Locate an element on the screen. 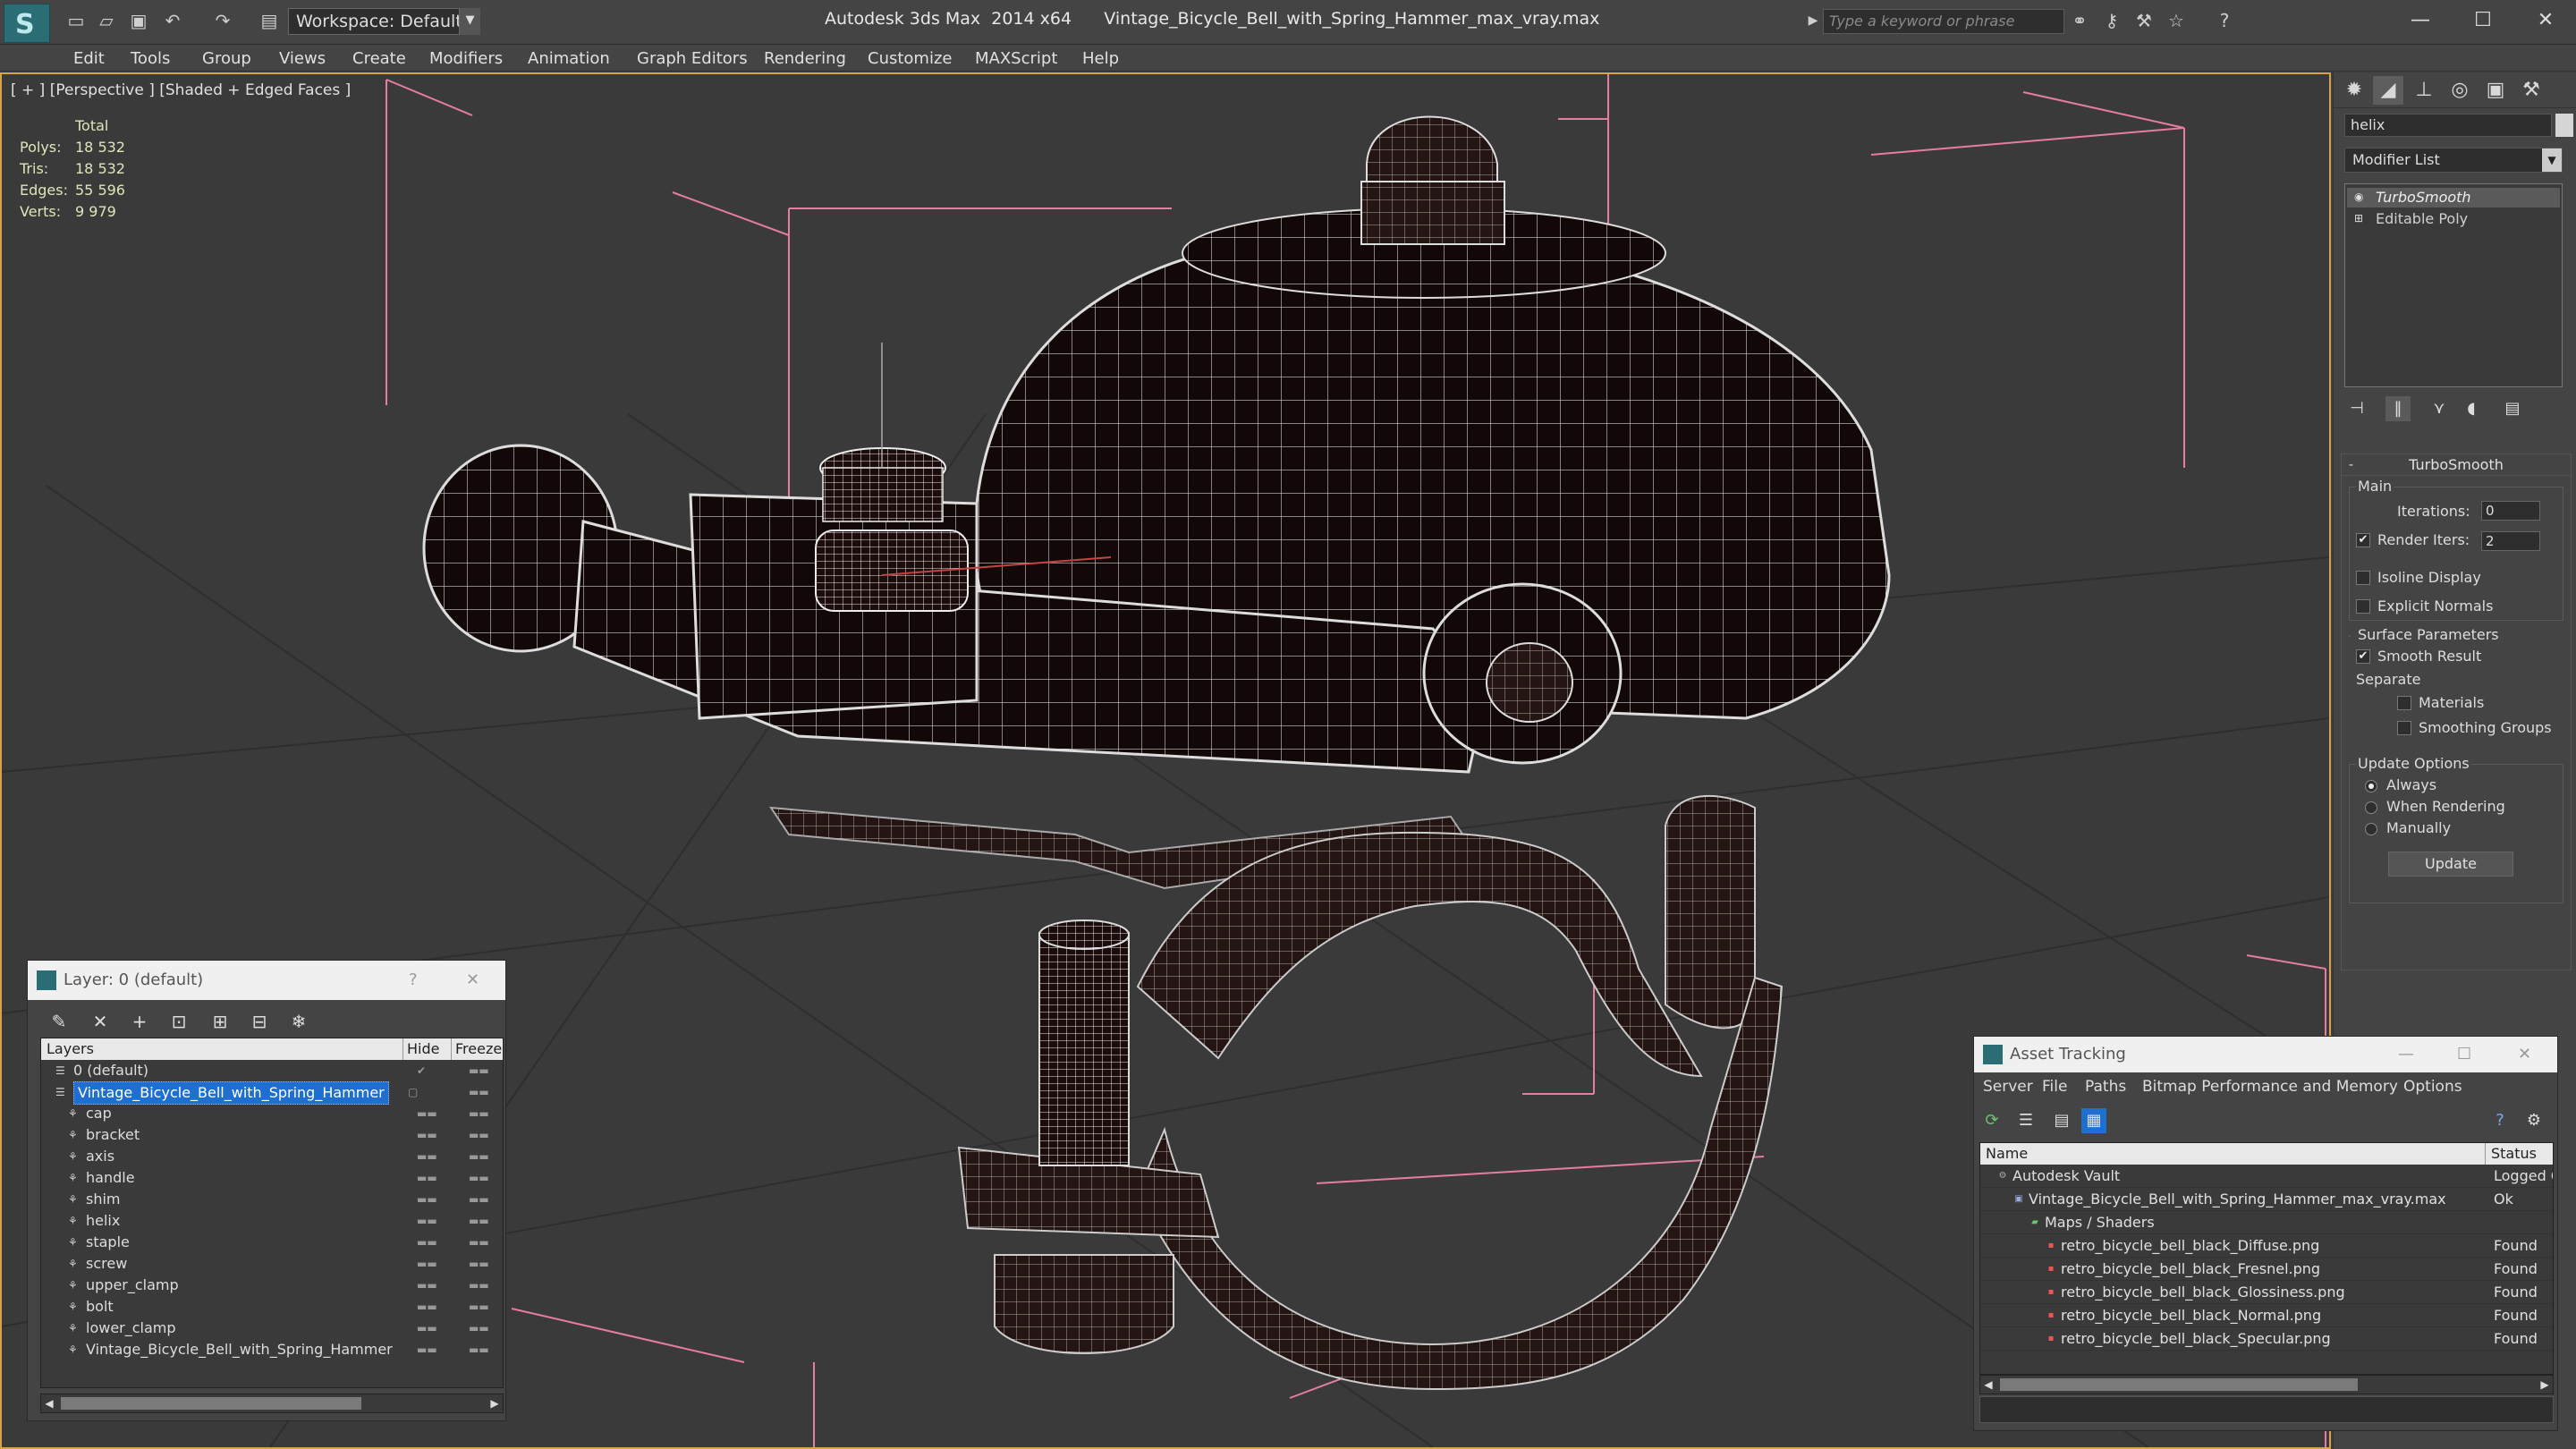  menu-views: Views is located at coordinates (302, 58).